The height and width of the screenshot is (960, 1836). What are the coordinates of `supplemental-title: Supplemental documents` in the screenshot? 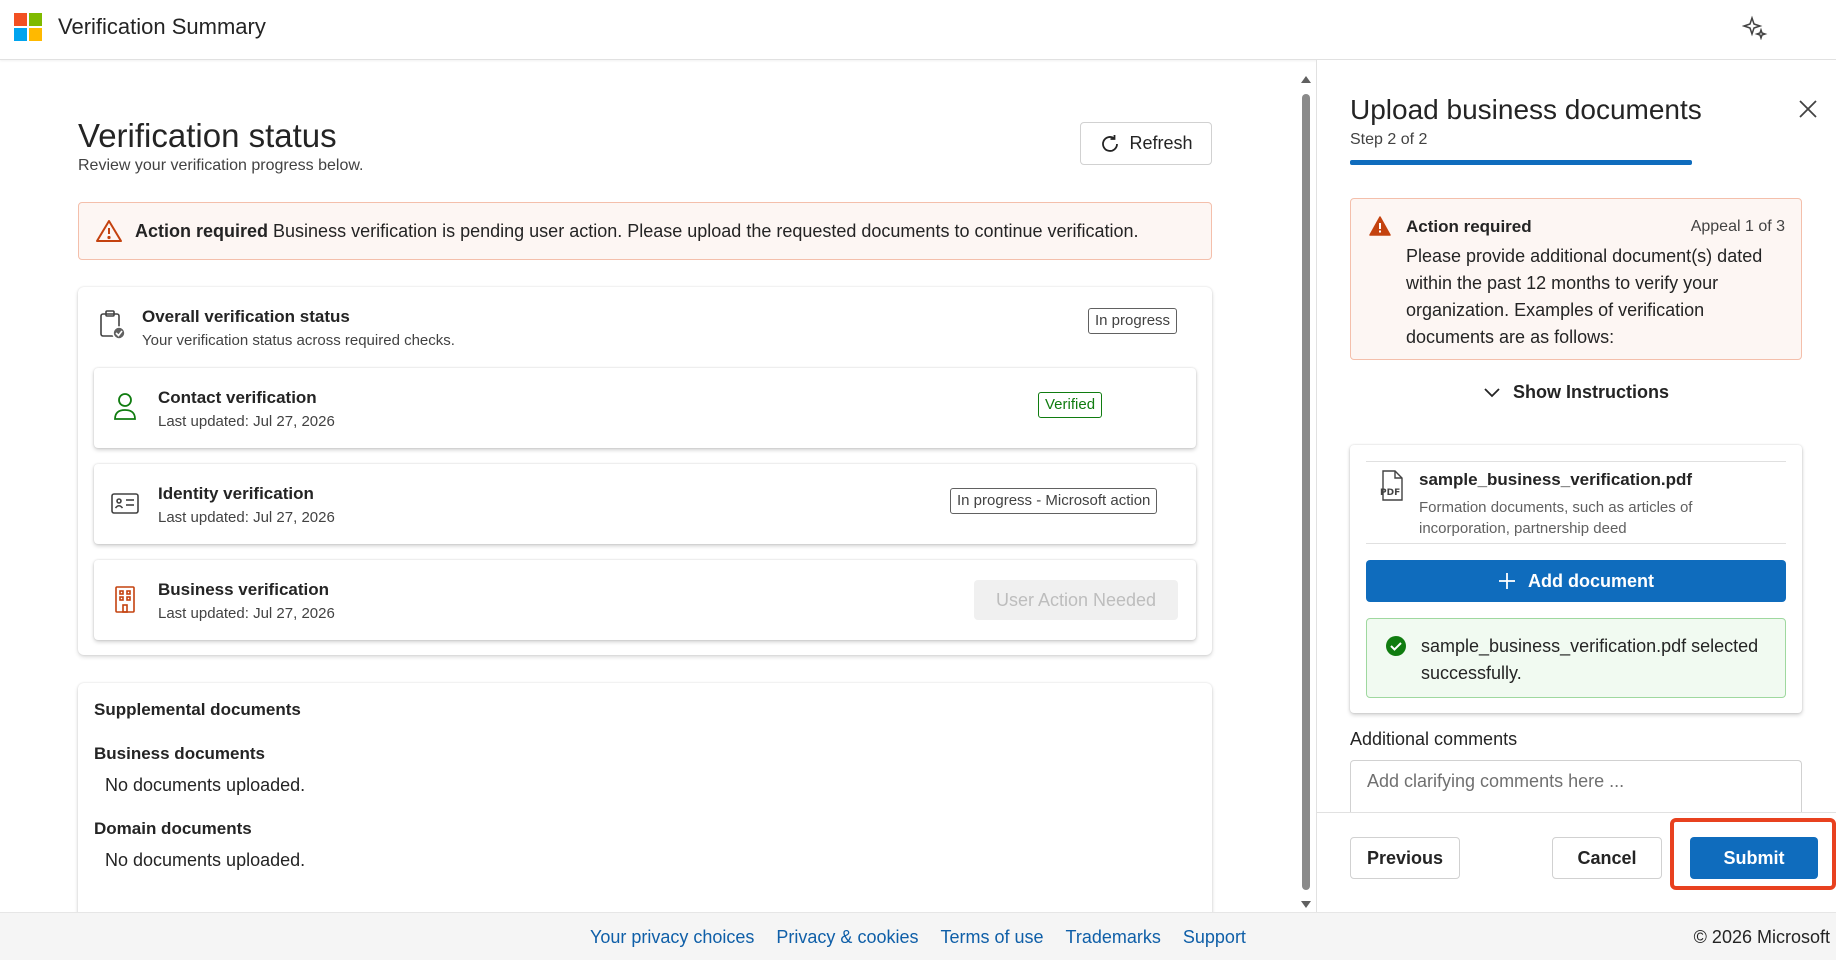 It's located at (197, 709).